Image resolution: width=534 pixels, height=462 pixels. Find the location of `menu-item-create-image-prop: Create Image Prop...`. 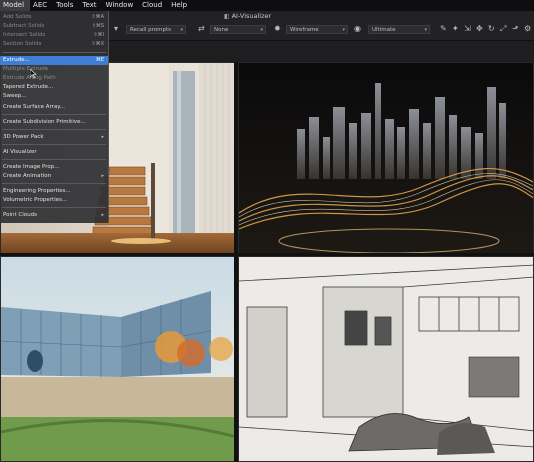

menu-item-create-image-prop: Create Image Prop... is located at coordinates (54, 167).